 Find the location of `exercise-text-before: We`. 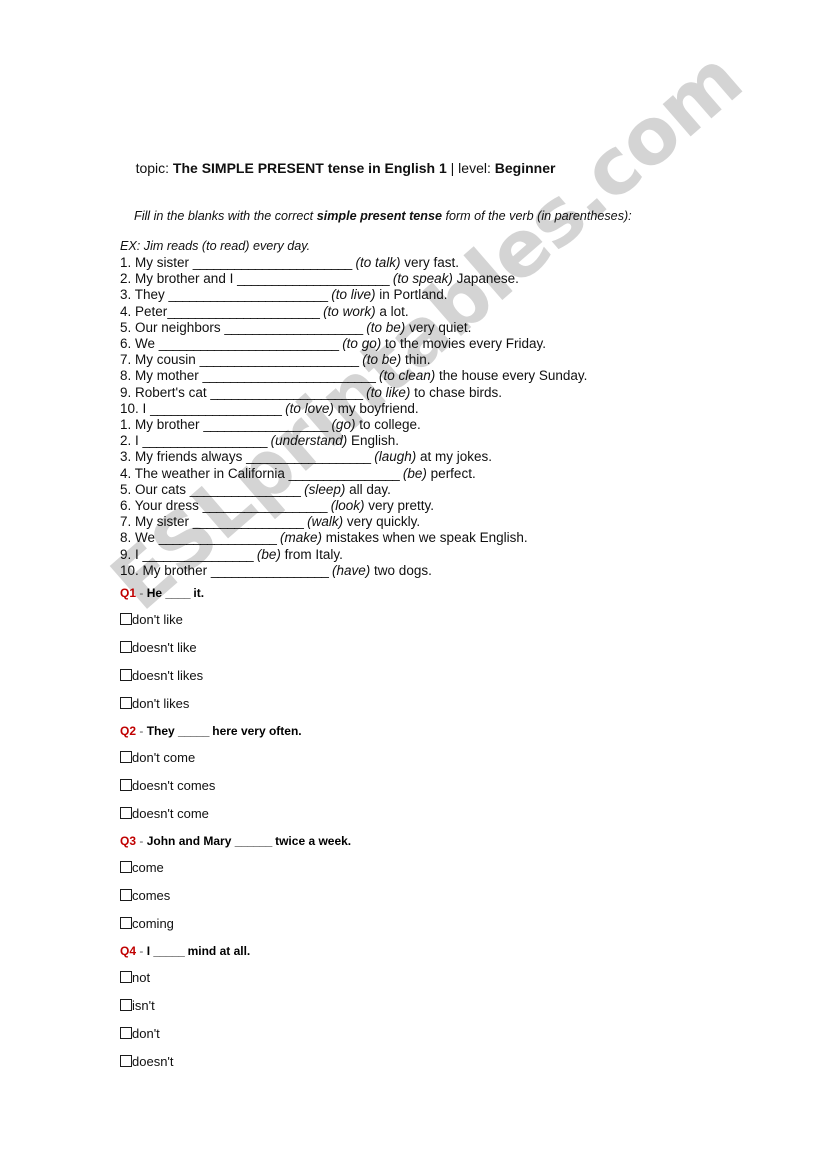

exercise-text-before: We is located at coordinates (147, 344).